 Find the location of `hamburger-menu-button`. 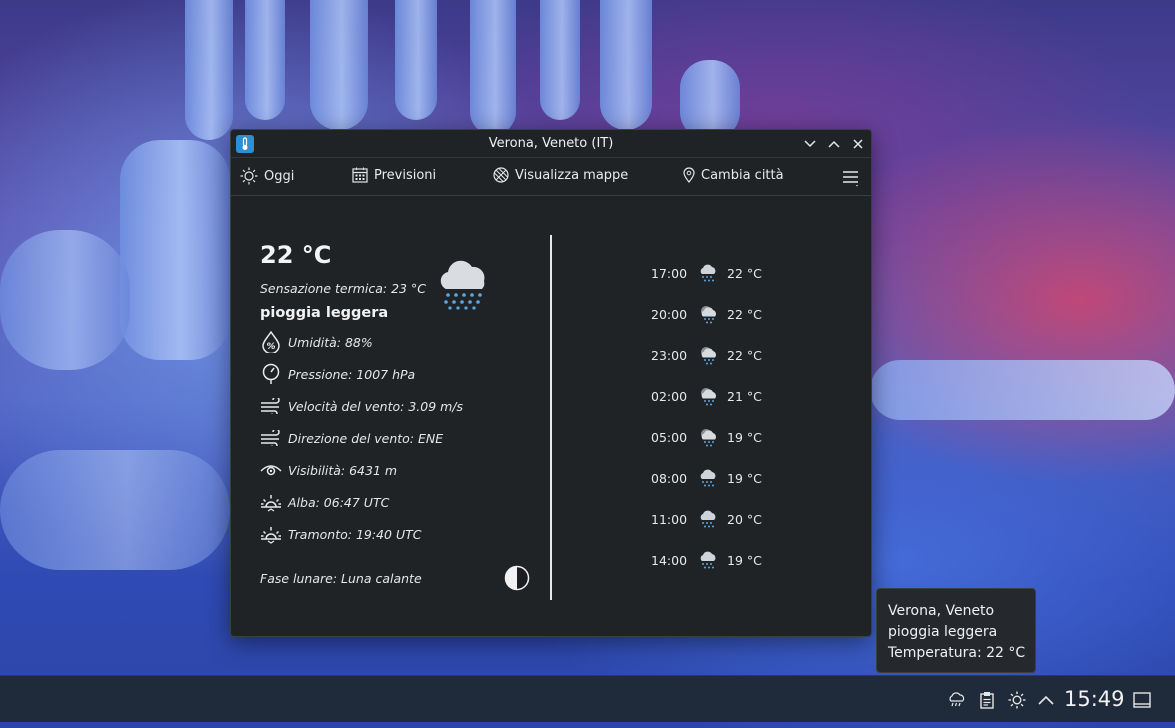

hamburger-menu-button is located at coordinates (851, 178).